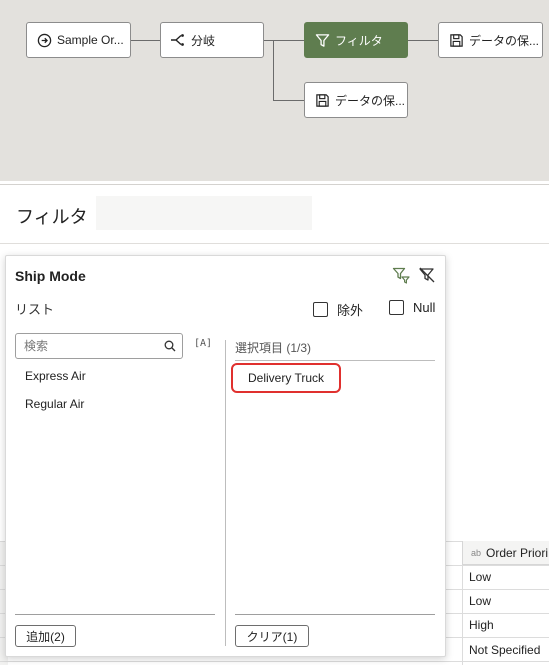  What do you see at coordinates (322, 40) in the screenshot?
I see `filter-icon` at bounding box center [322, 40].